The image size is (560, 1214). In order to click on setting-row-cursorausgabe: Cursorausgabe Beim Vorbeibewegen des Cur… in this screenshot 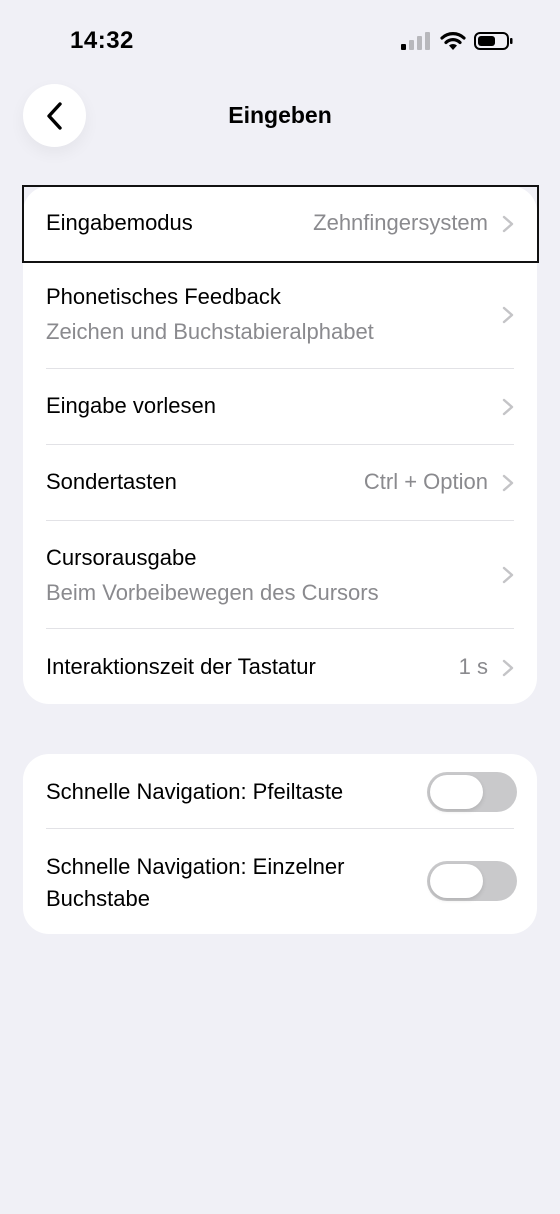, I will do `click(280, 575)`.